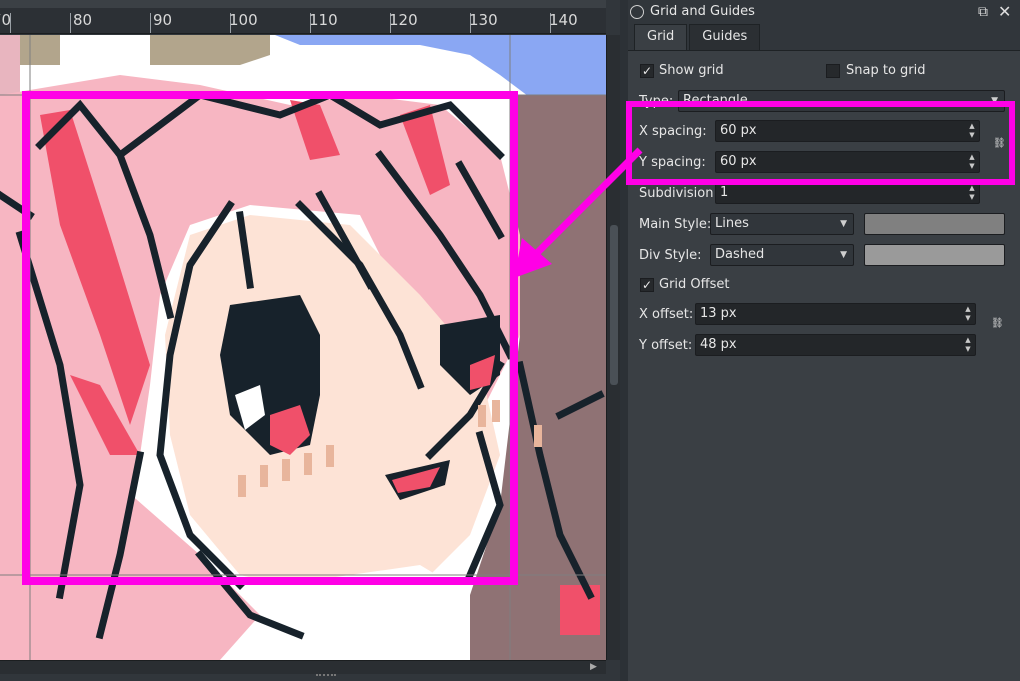  What do you see at coordinates (886, 70) in the screenshot?
I see `snap-to-grid-label: Snap to grid` at bounding box center [886, 70].